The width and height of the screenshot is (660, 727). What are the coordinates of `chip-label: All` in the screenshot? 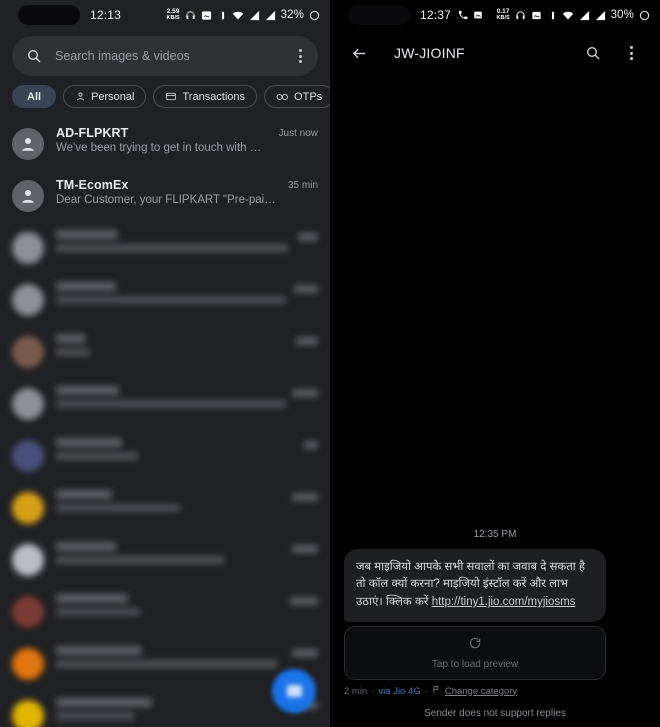 It's located at (34, 96).